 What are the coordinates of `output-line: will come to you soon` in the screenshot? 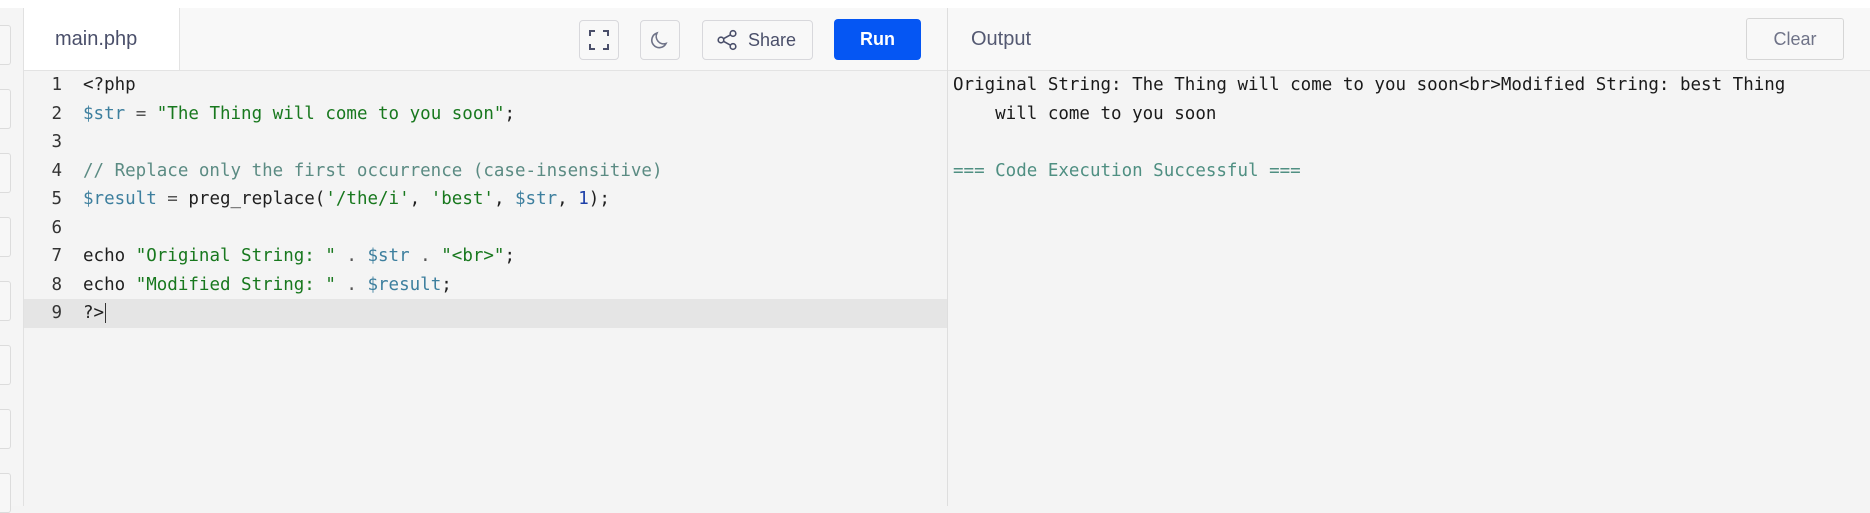 It's located at (1085, 113).